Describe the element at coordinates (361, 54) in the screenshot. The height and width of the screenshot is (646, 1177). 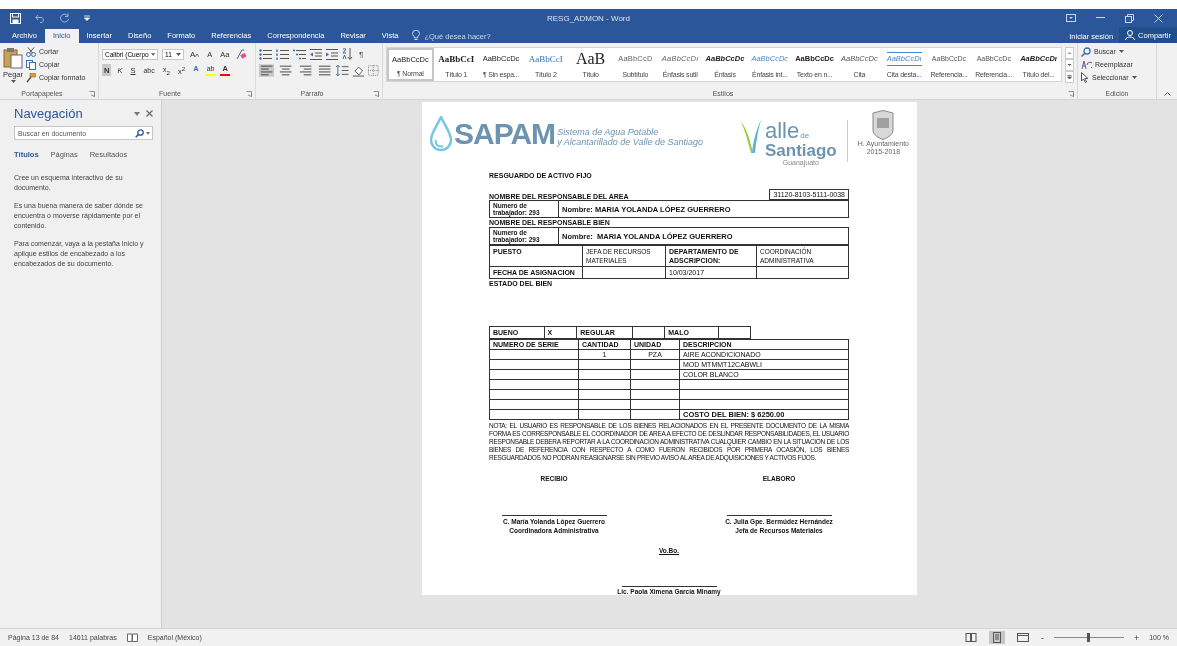
I see `show-formatting-button: ¶` at that location.